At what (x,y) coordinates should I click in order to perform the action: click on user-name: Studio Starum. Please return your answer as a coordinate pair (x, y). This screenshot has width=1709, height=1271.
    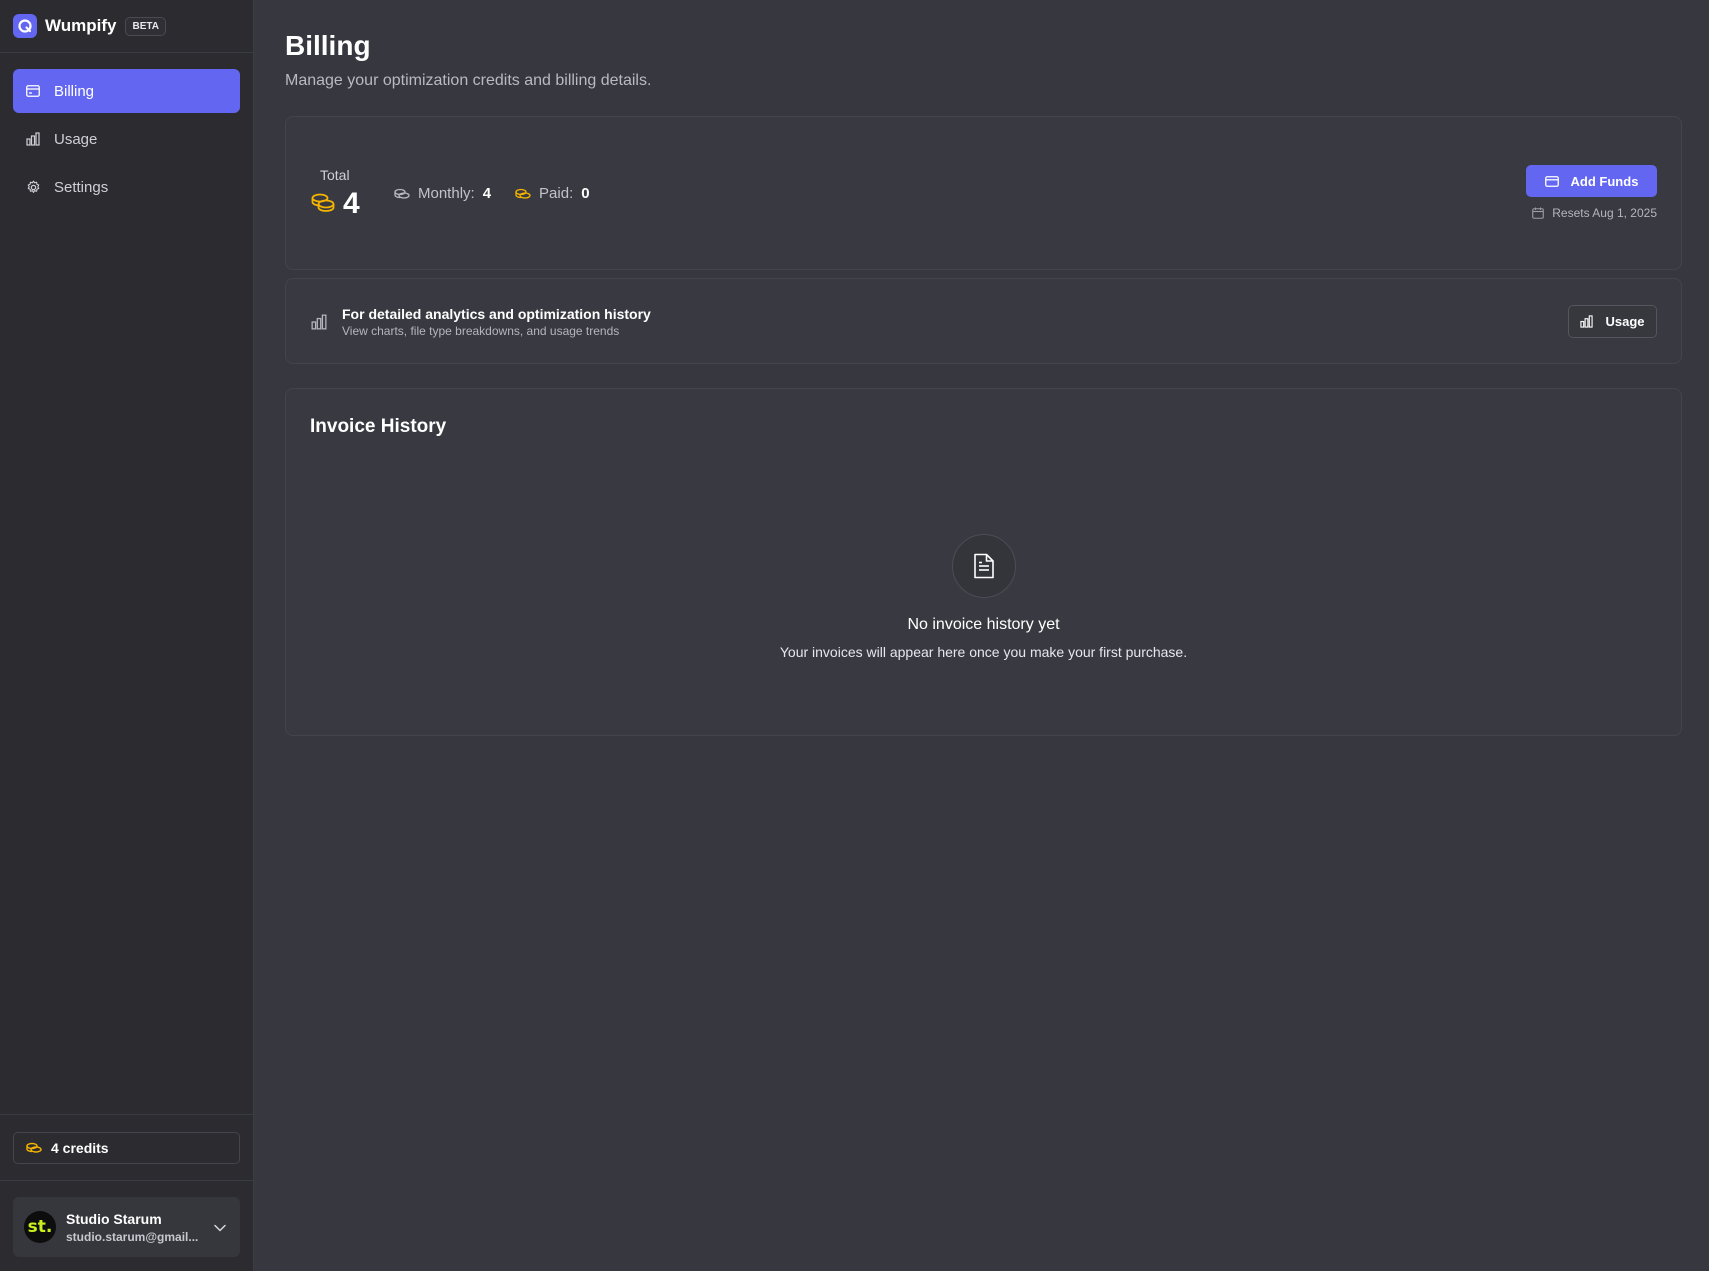
    Looking at the image, I should click on (114, 1218).